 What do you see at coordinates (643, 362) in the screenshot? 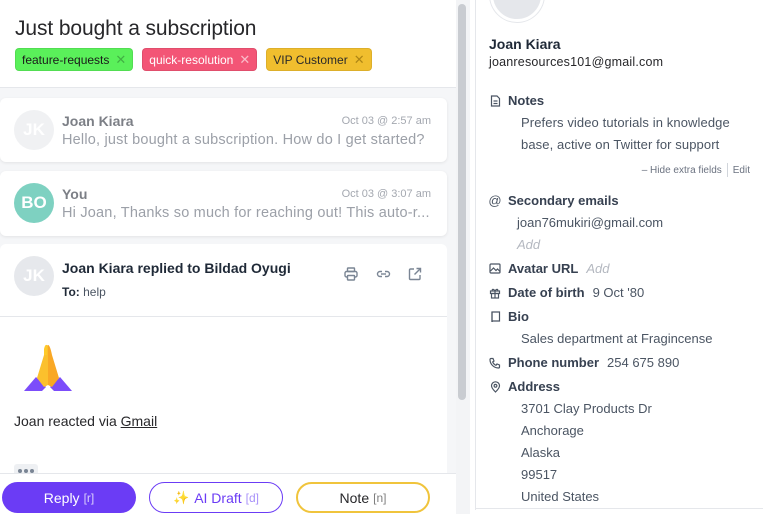
I see `phone-number-value: 254 675 890` at bounding box center [643, 362].